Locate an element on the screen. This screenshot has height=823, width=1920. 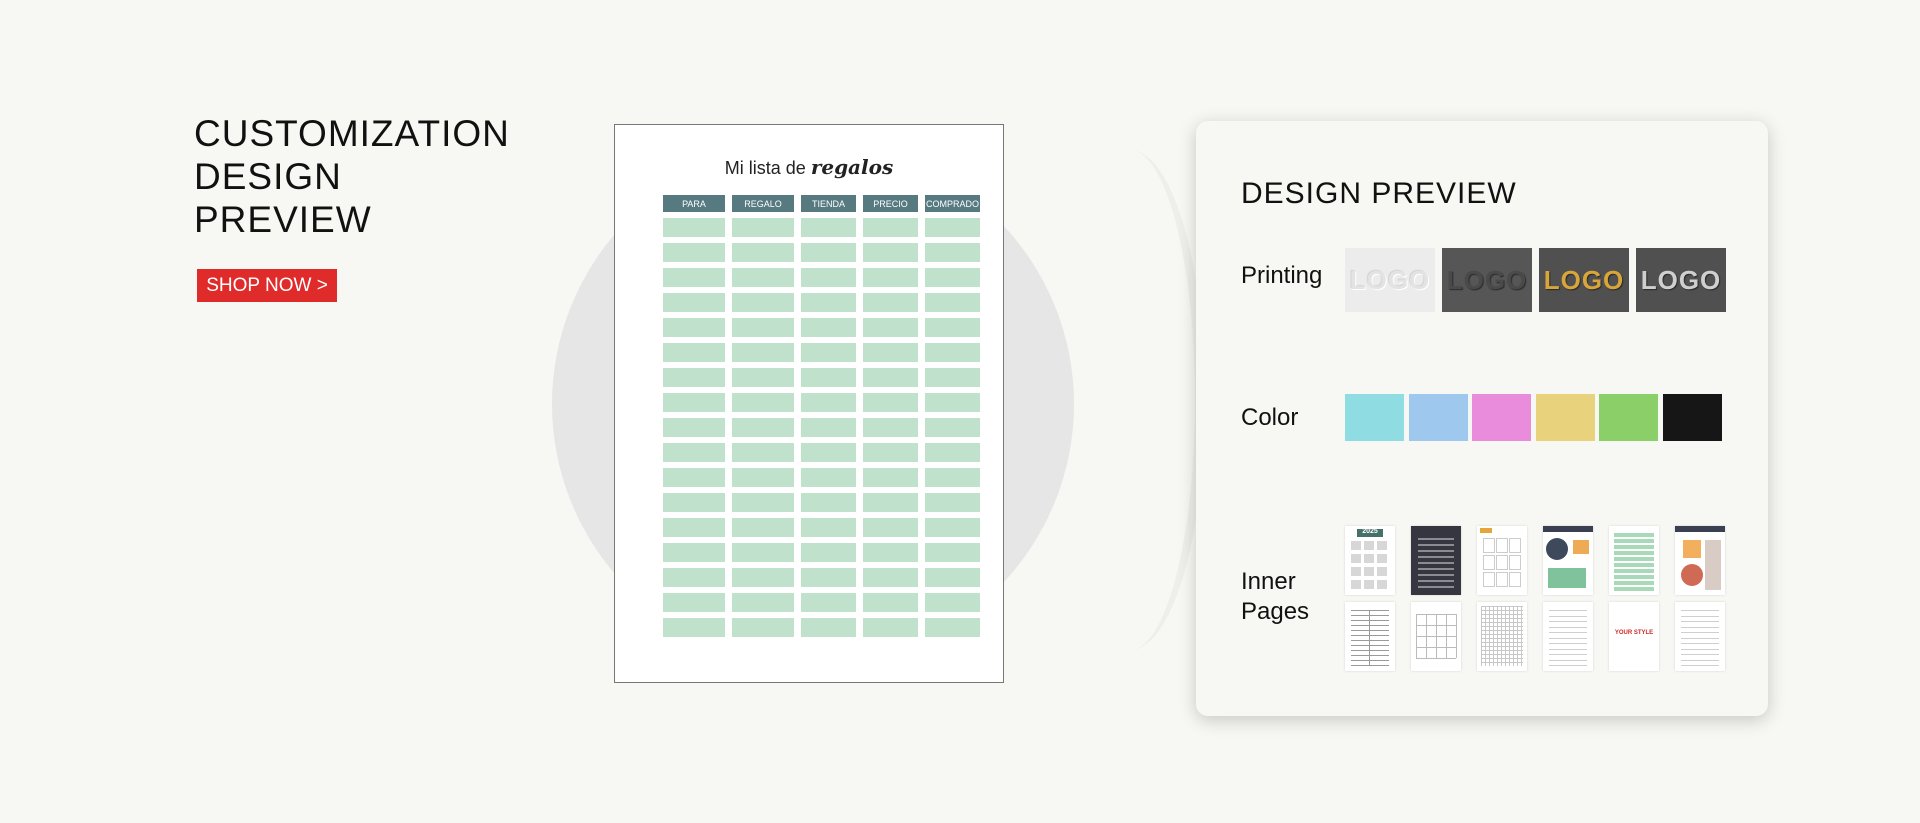
inner-page-collage-page is located at coordinates (1700, 560).